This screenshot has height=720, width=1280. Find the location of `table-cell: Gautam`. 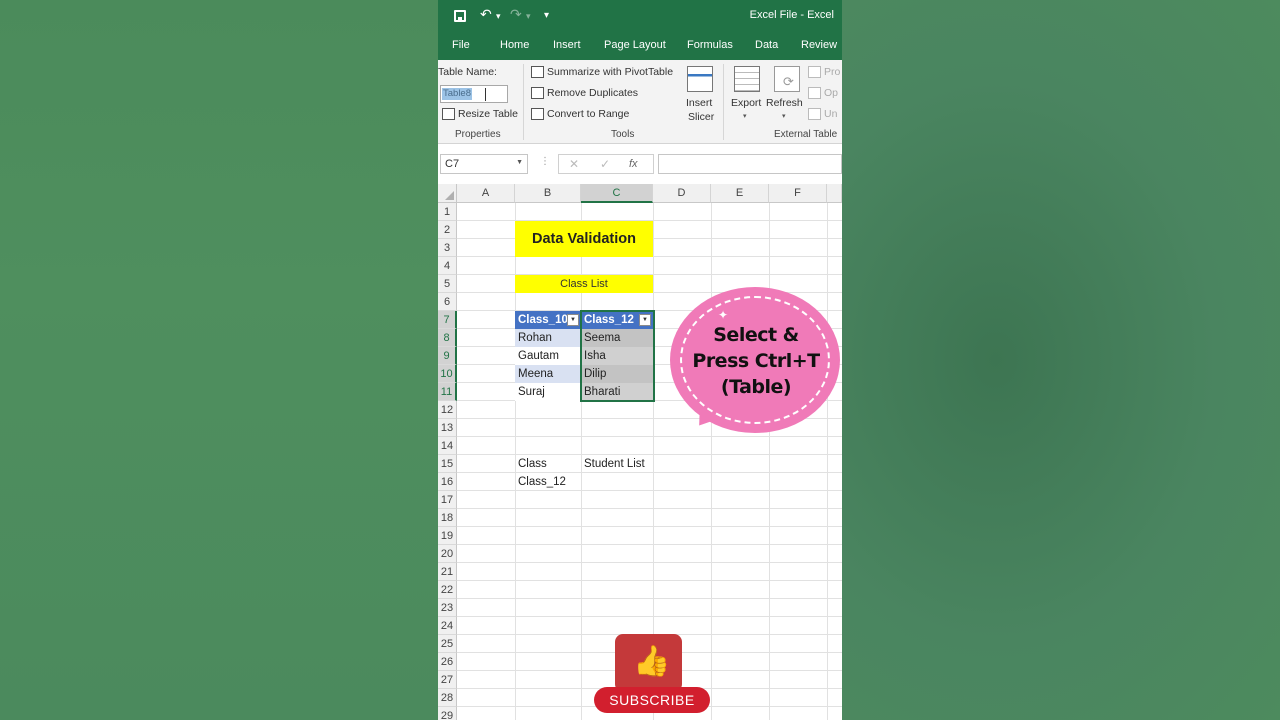

table-cell: Gautam is located at coordinates (548, 356).